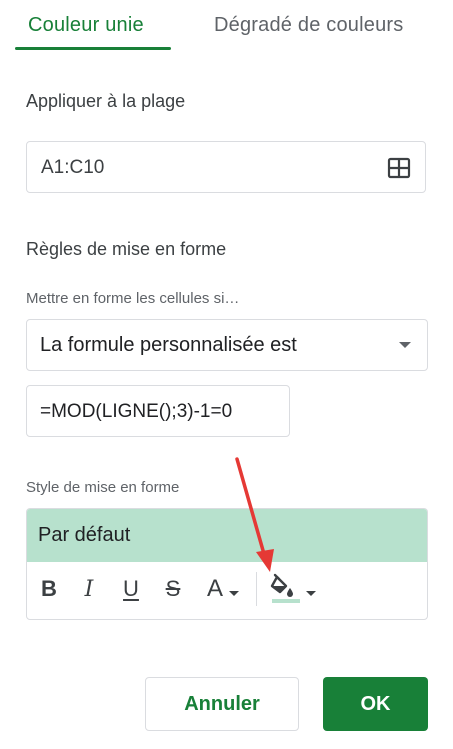  I want to click on tab-bar: Couleur unie Dégradé de couleurs, so click(226, 27).